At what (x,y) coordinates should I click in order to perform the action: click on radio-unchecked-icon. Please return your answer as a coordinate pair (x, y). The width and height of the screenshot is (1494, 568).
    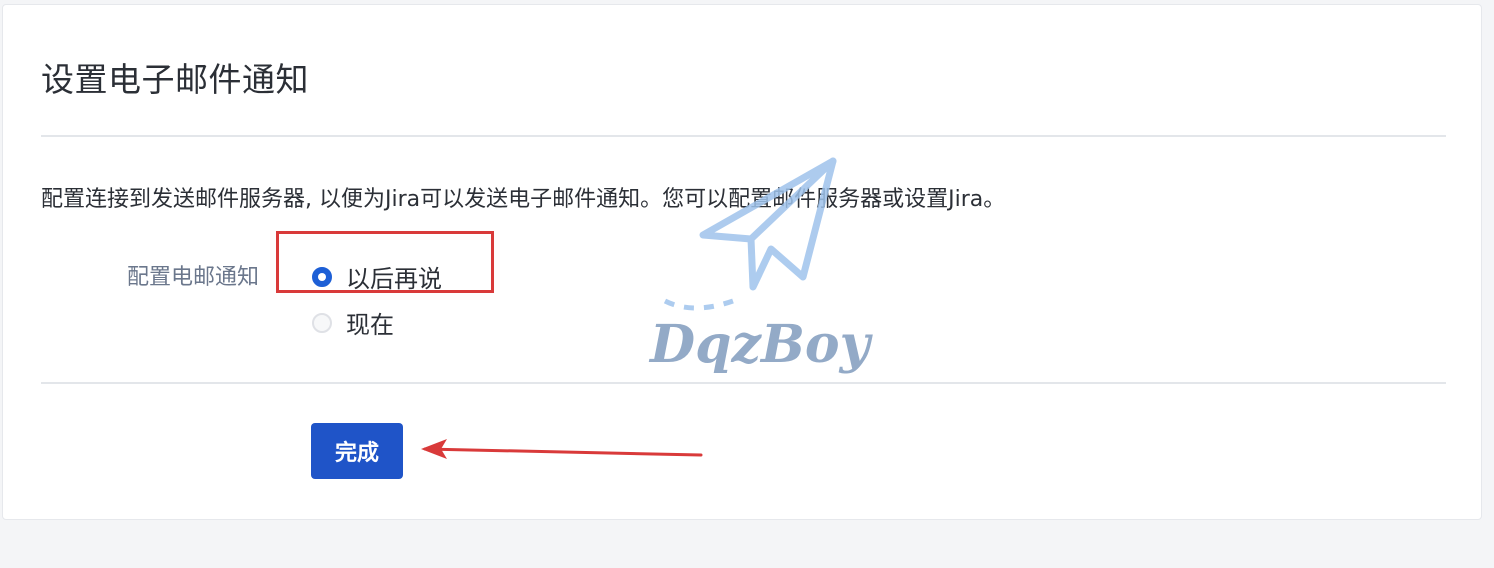
    Looking at the image, I should click on (322, 322).